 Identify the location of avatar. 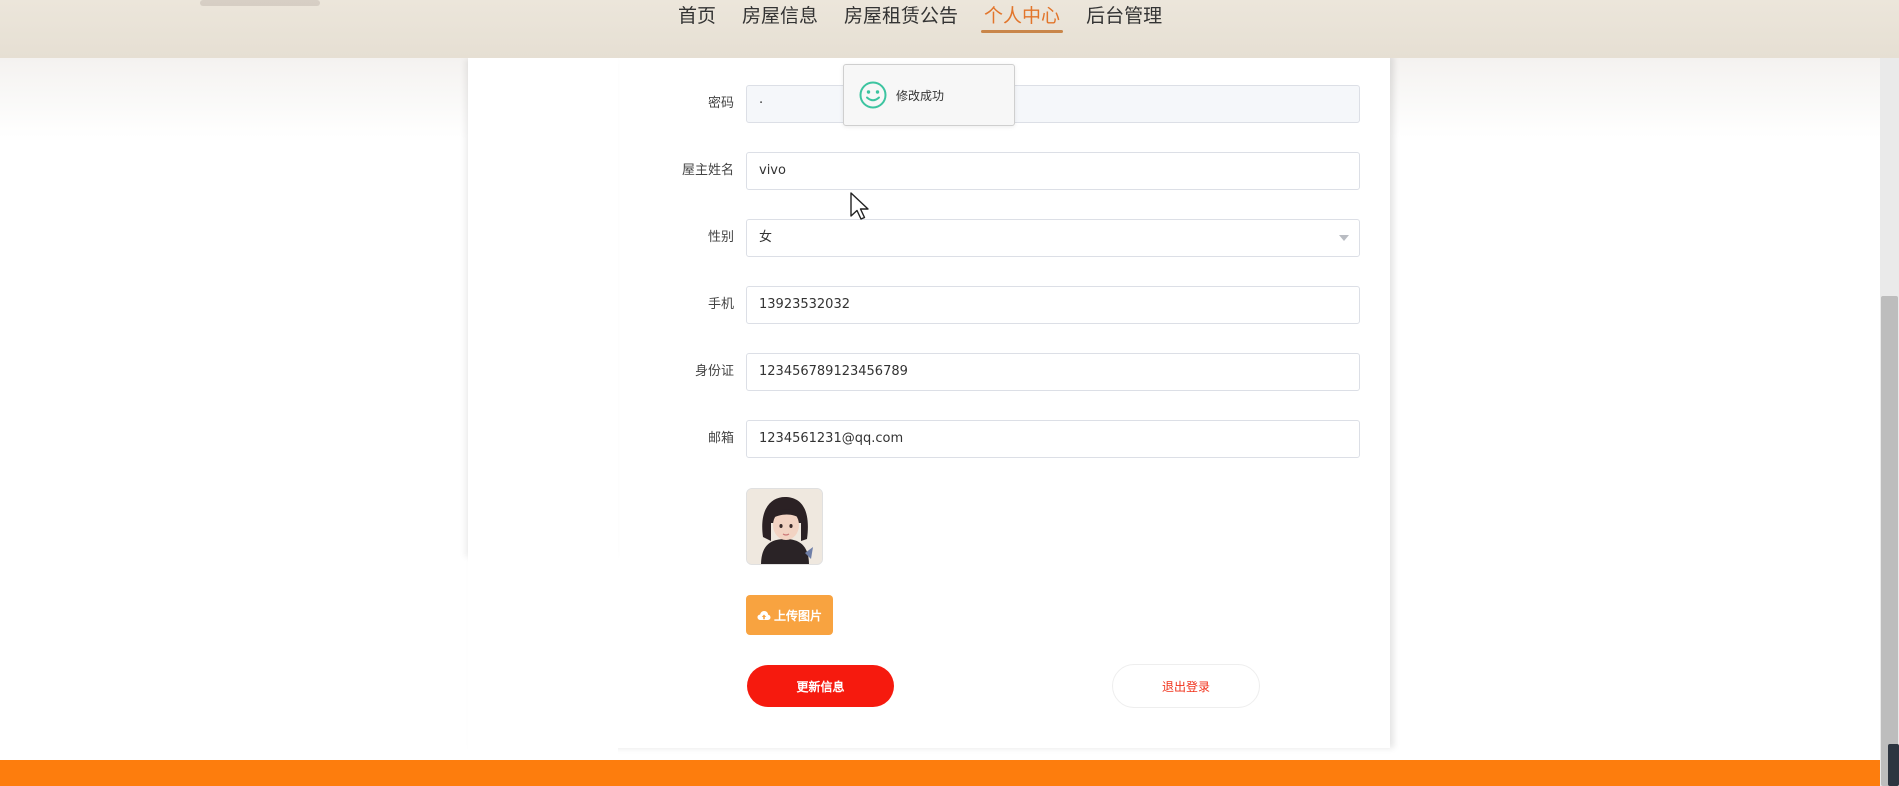
(784, 526).